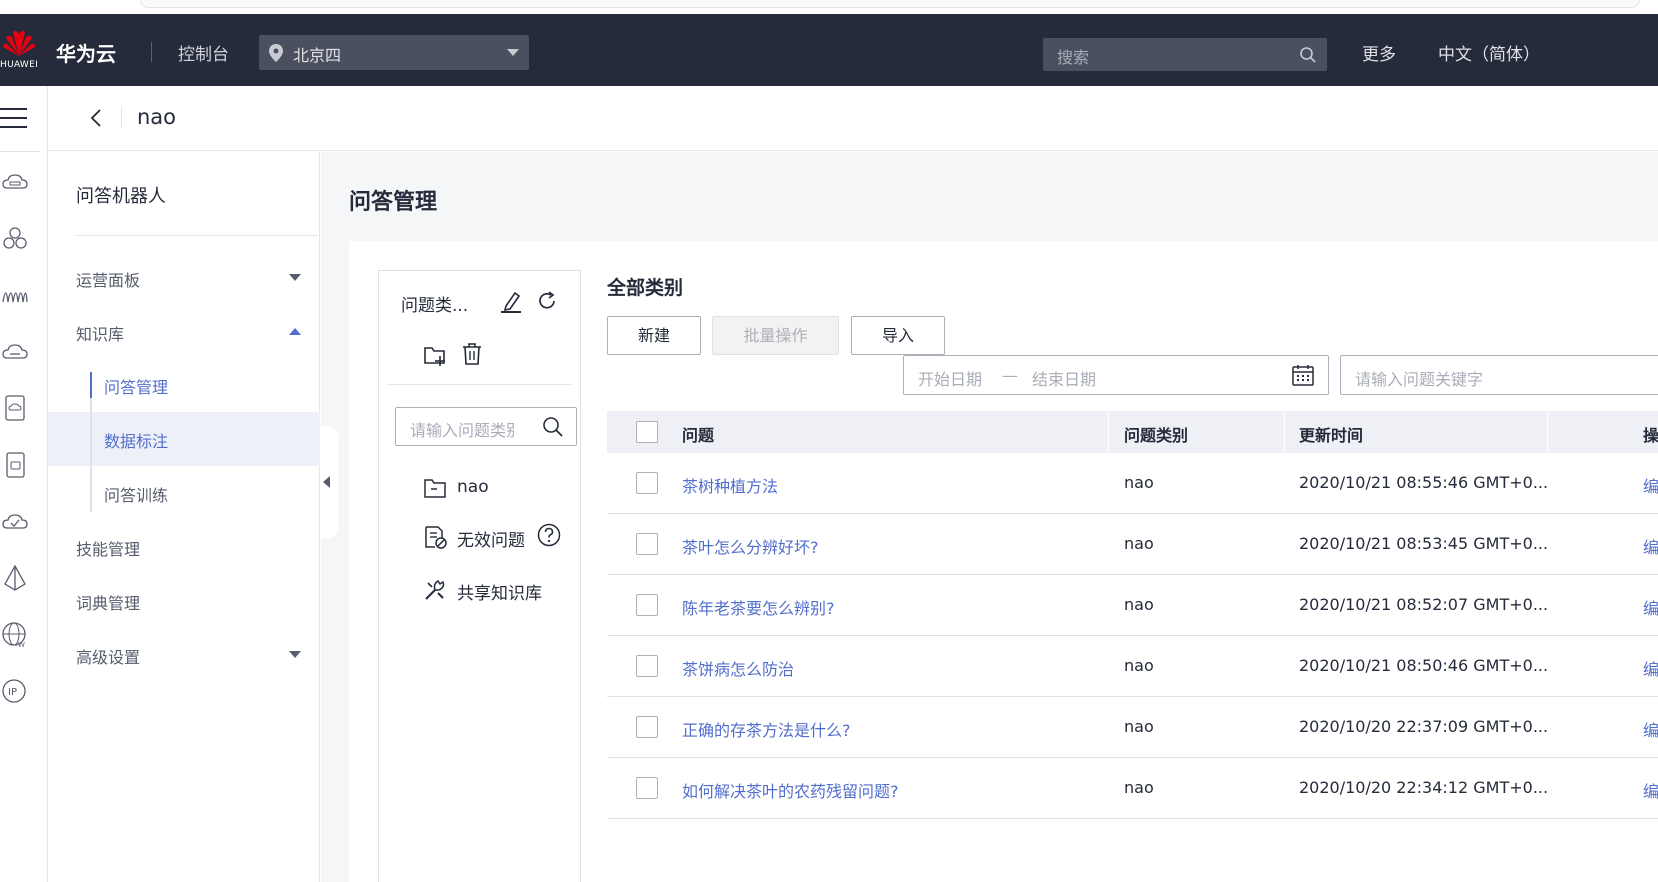 This screenshot has width=1658, height=882. Describe the element at coordinates (100, 333) in the screenshot. I see `sidebar-item-knowledge-base: 知识库` at that location.